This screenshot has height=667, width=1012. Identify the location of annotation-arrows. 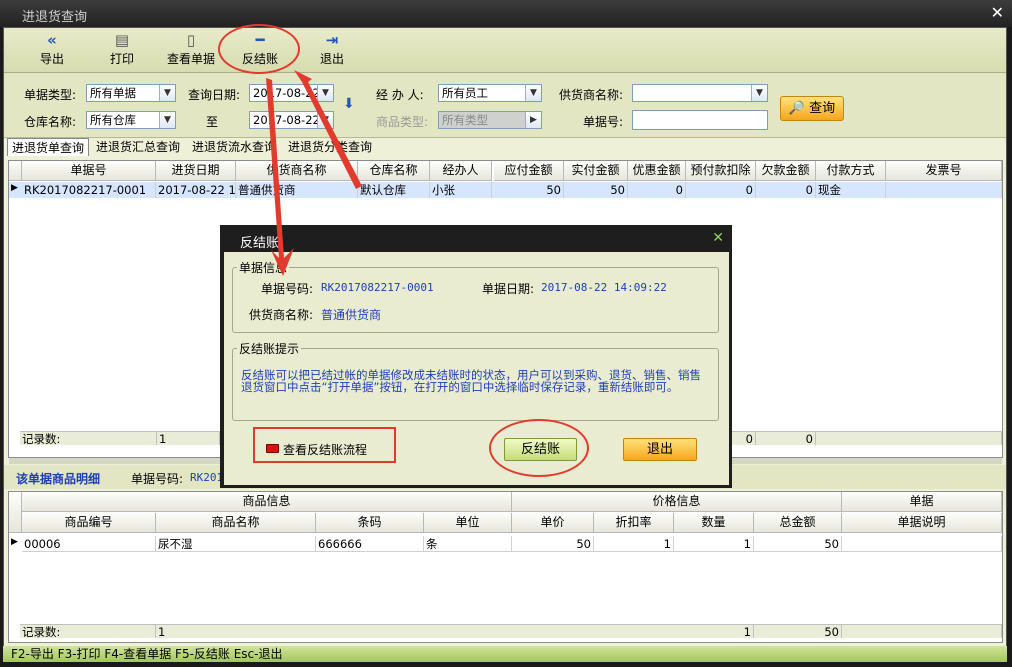
(314, 173).